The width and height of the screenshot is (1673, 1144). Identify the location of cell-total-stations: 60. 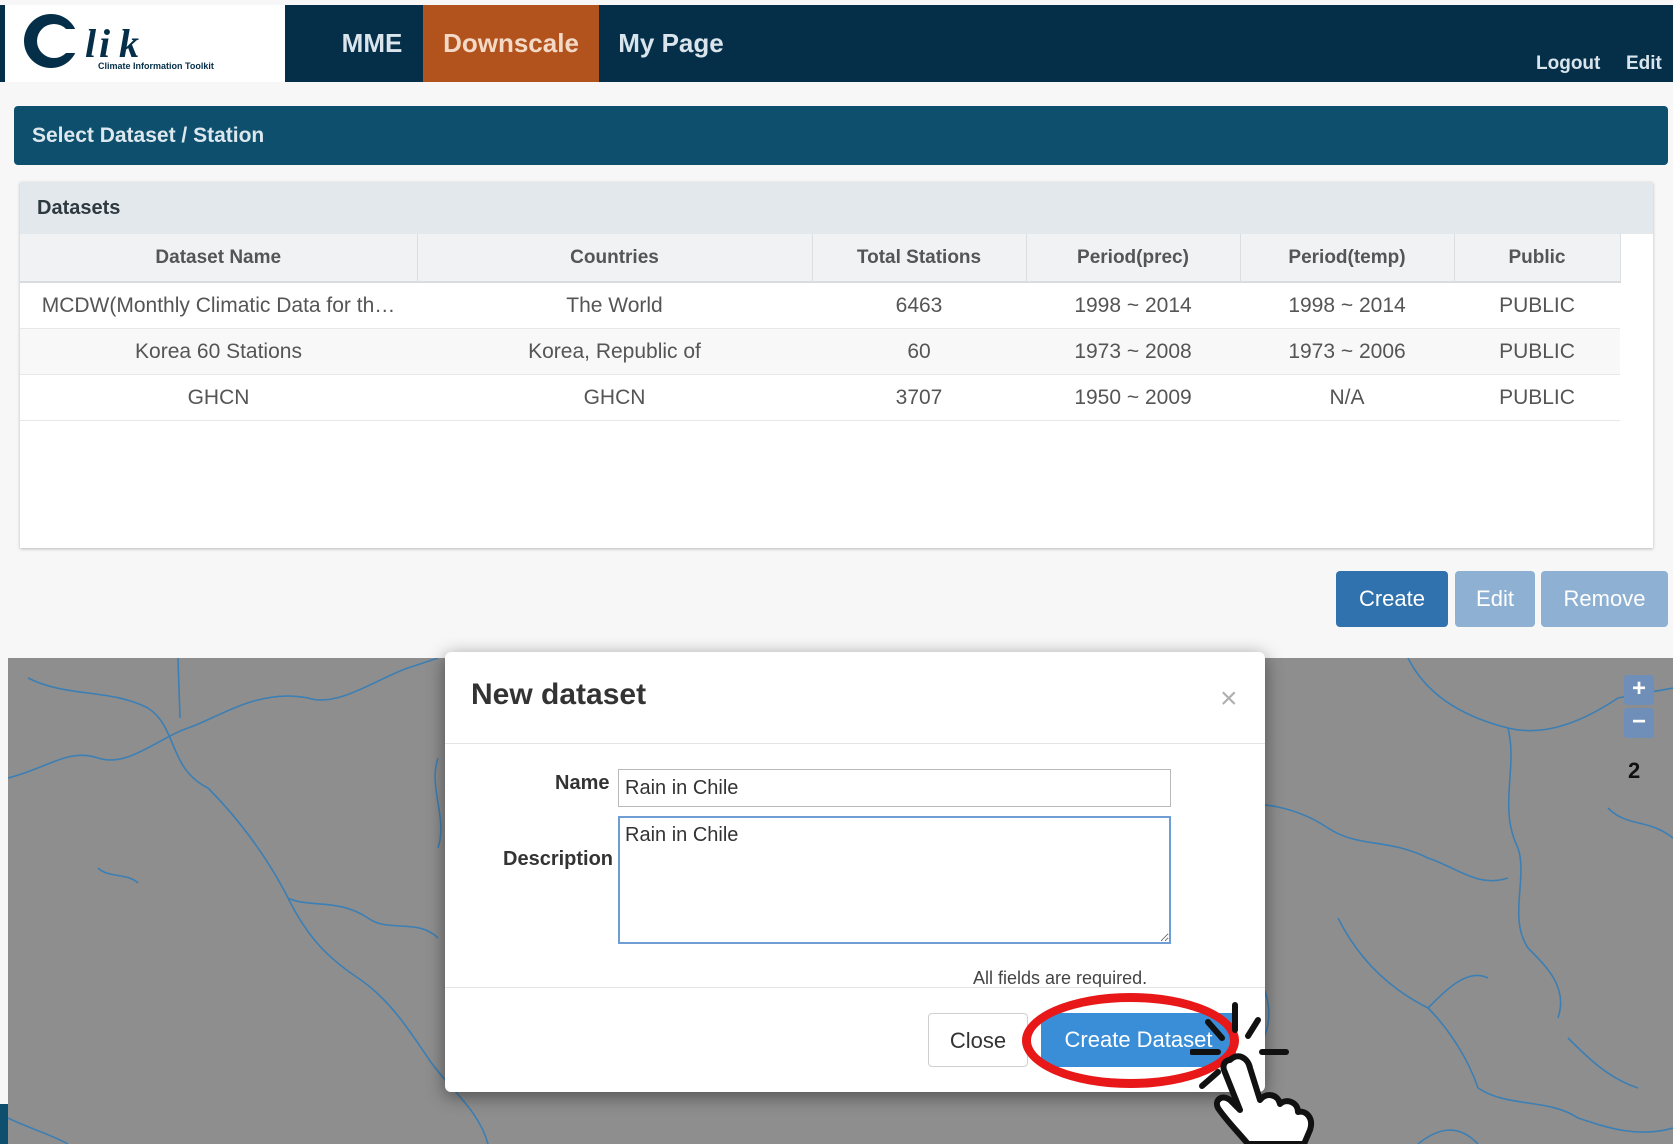
(919, 351).